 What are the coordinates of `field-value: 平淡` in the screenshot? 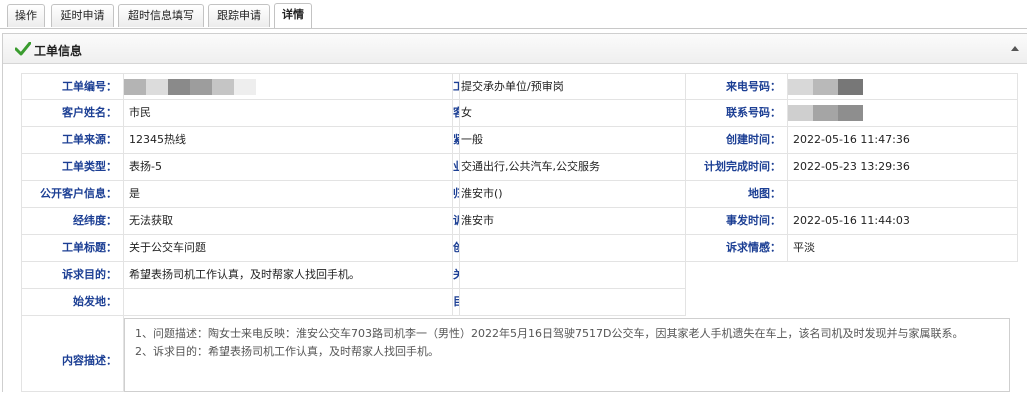 It's located at (903, 248).